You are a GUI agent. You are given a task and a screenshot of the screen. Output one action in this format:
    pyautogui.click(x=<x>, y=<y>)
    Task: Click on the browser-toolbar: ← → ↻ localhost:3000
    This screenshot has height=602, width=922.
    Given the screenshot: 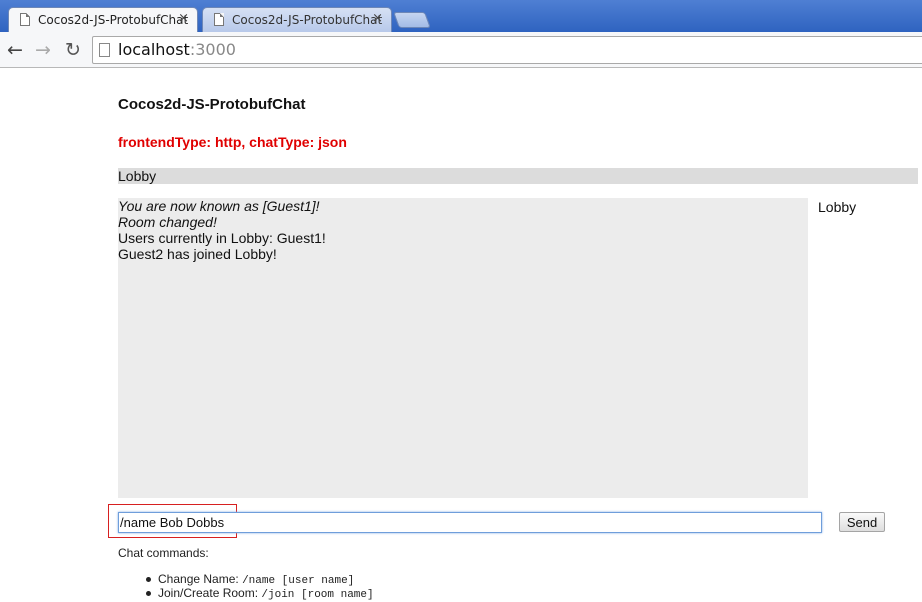 What is the action you would take?
    pyautogui.click(x=461, y=50)
    